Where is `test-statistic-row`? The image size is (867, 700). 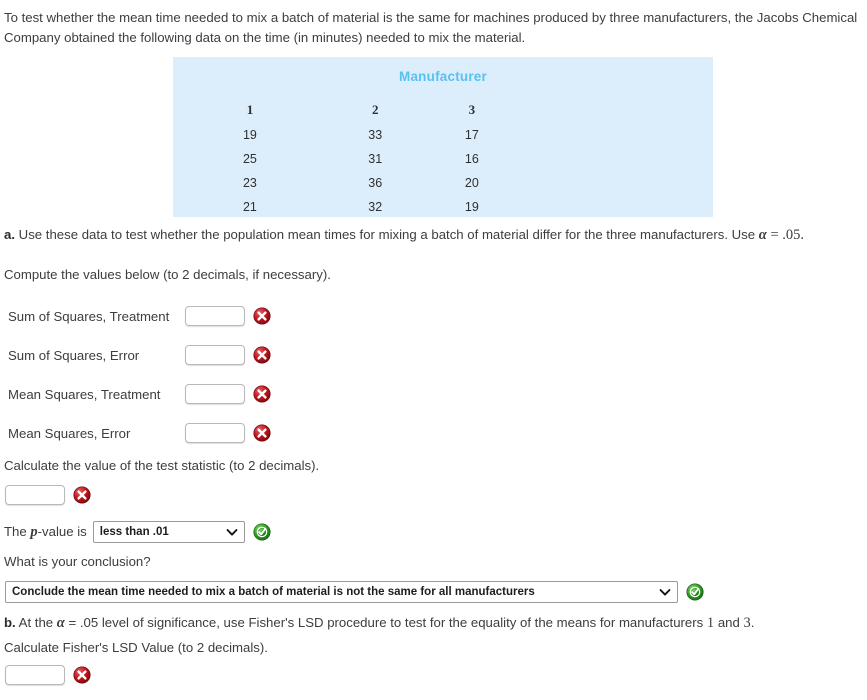 test-statistic-row is located at coordinates (48, 495).